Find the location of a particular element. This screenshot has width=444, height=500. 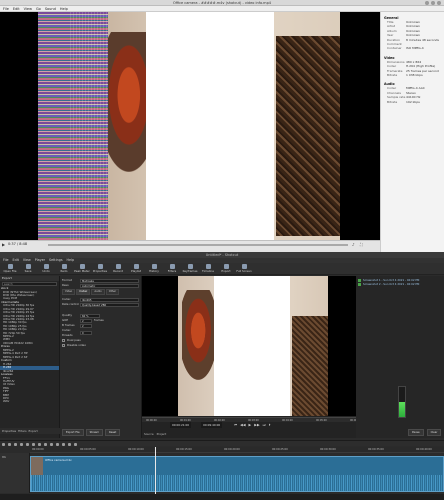

overwrite-icon is located at coordinates (45, 444).